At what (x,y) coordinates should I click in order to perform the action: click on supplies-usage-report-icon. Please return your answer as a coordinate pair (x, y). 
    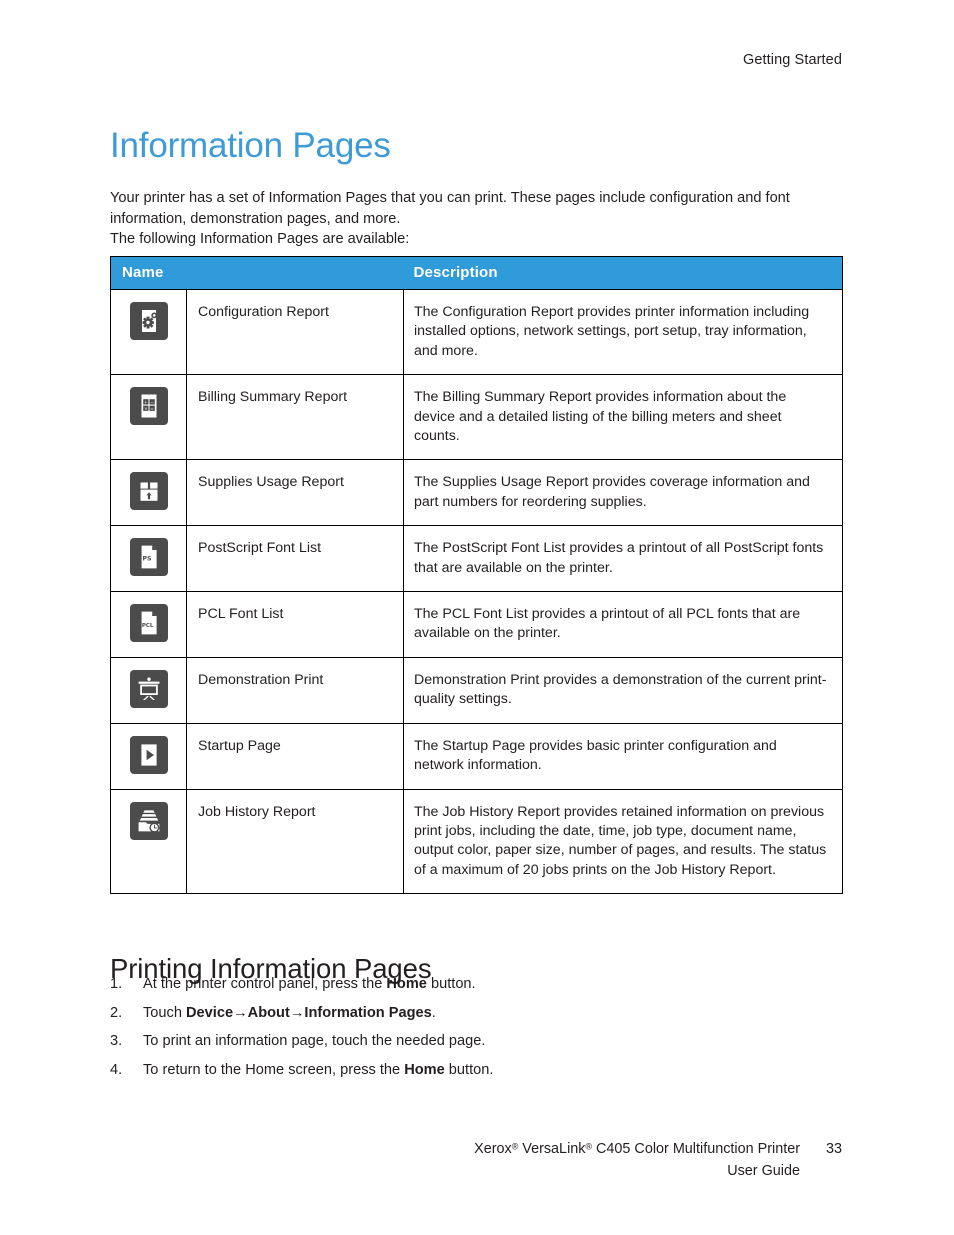
    Looking at the image, I should click on (148, 491).